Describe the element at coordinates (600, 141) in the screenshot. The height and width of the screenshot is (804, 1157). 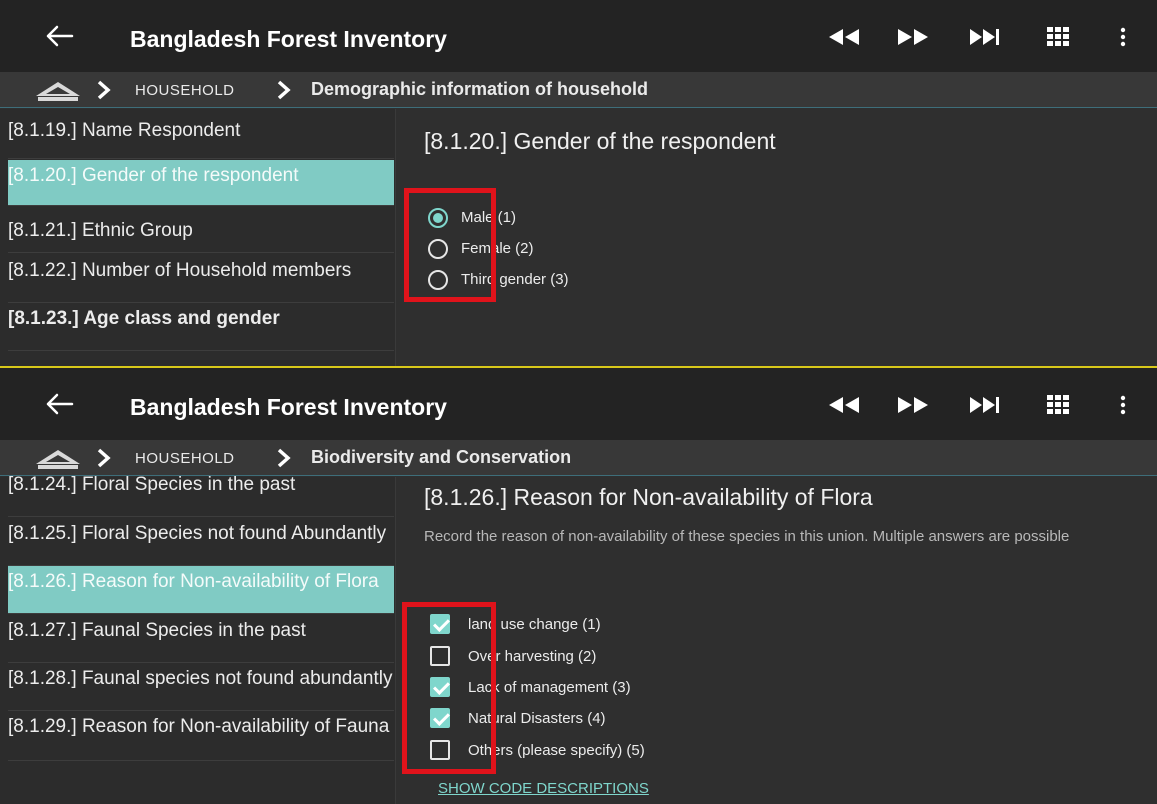
I see `question-title: [8.1.20.] Gender of the respondent` at that location.